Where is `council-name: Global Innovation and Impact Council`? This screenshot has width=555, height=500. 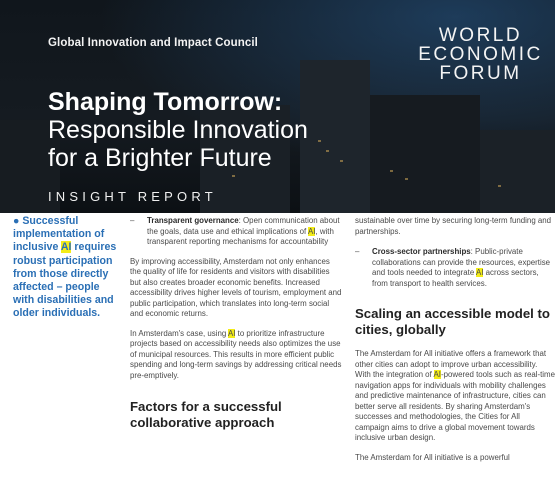
council-name: Global Innovation and Impact Council is located at coordinates (153, 43).